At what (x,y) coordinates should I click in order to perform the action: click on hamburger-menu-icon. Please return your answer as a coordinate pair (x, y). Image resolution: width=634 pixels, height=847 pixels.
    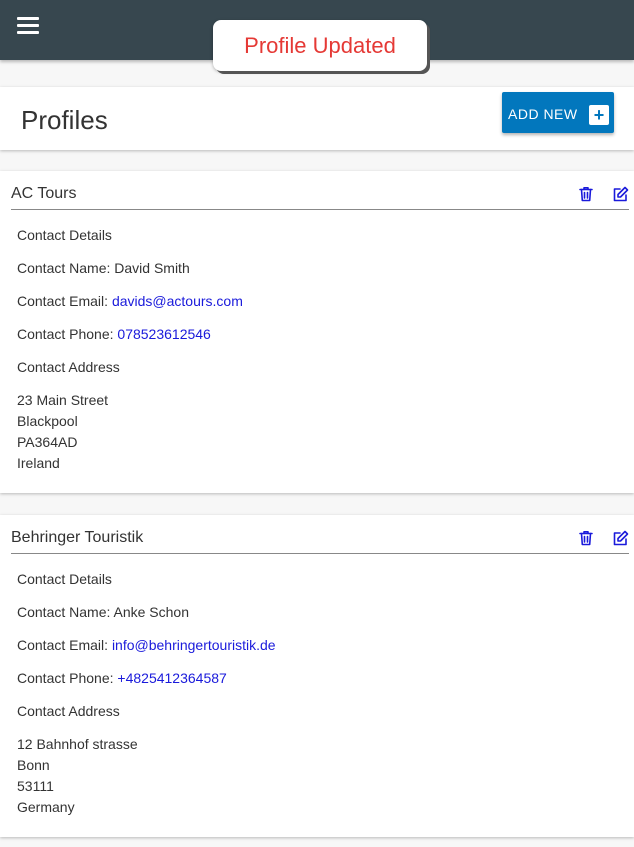
    Looking at the image, I should click on (28, 26).